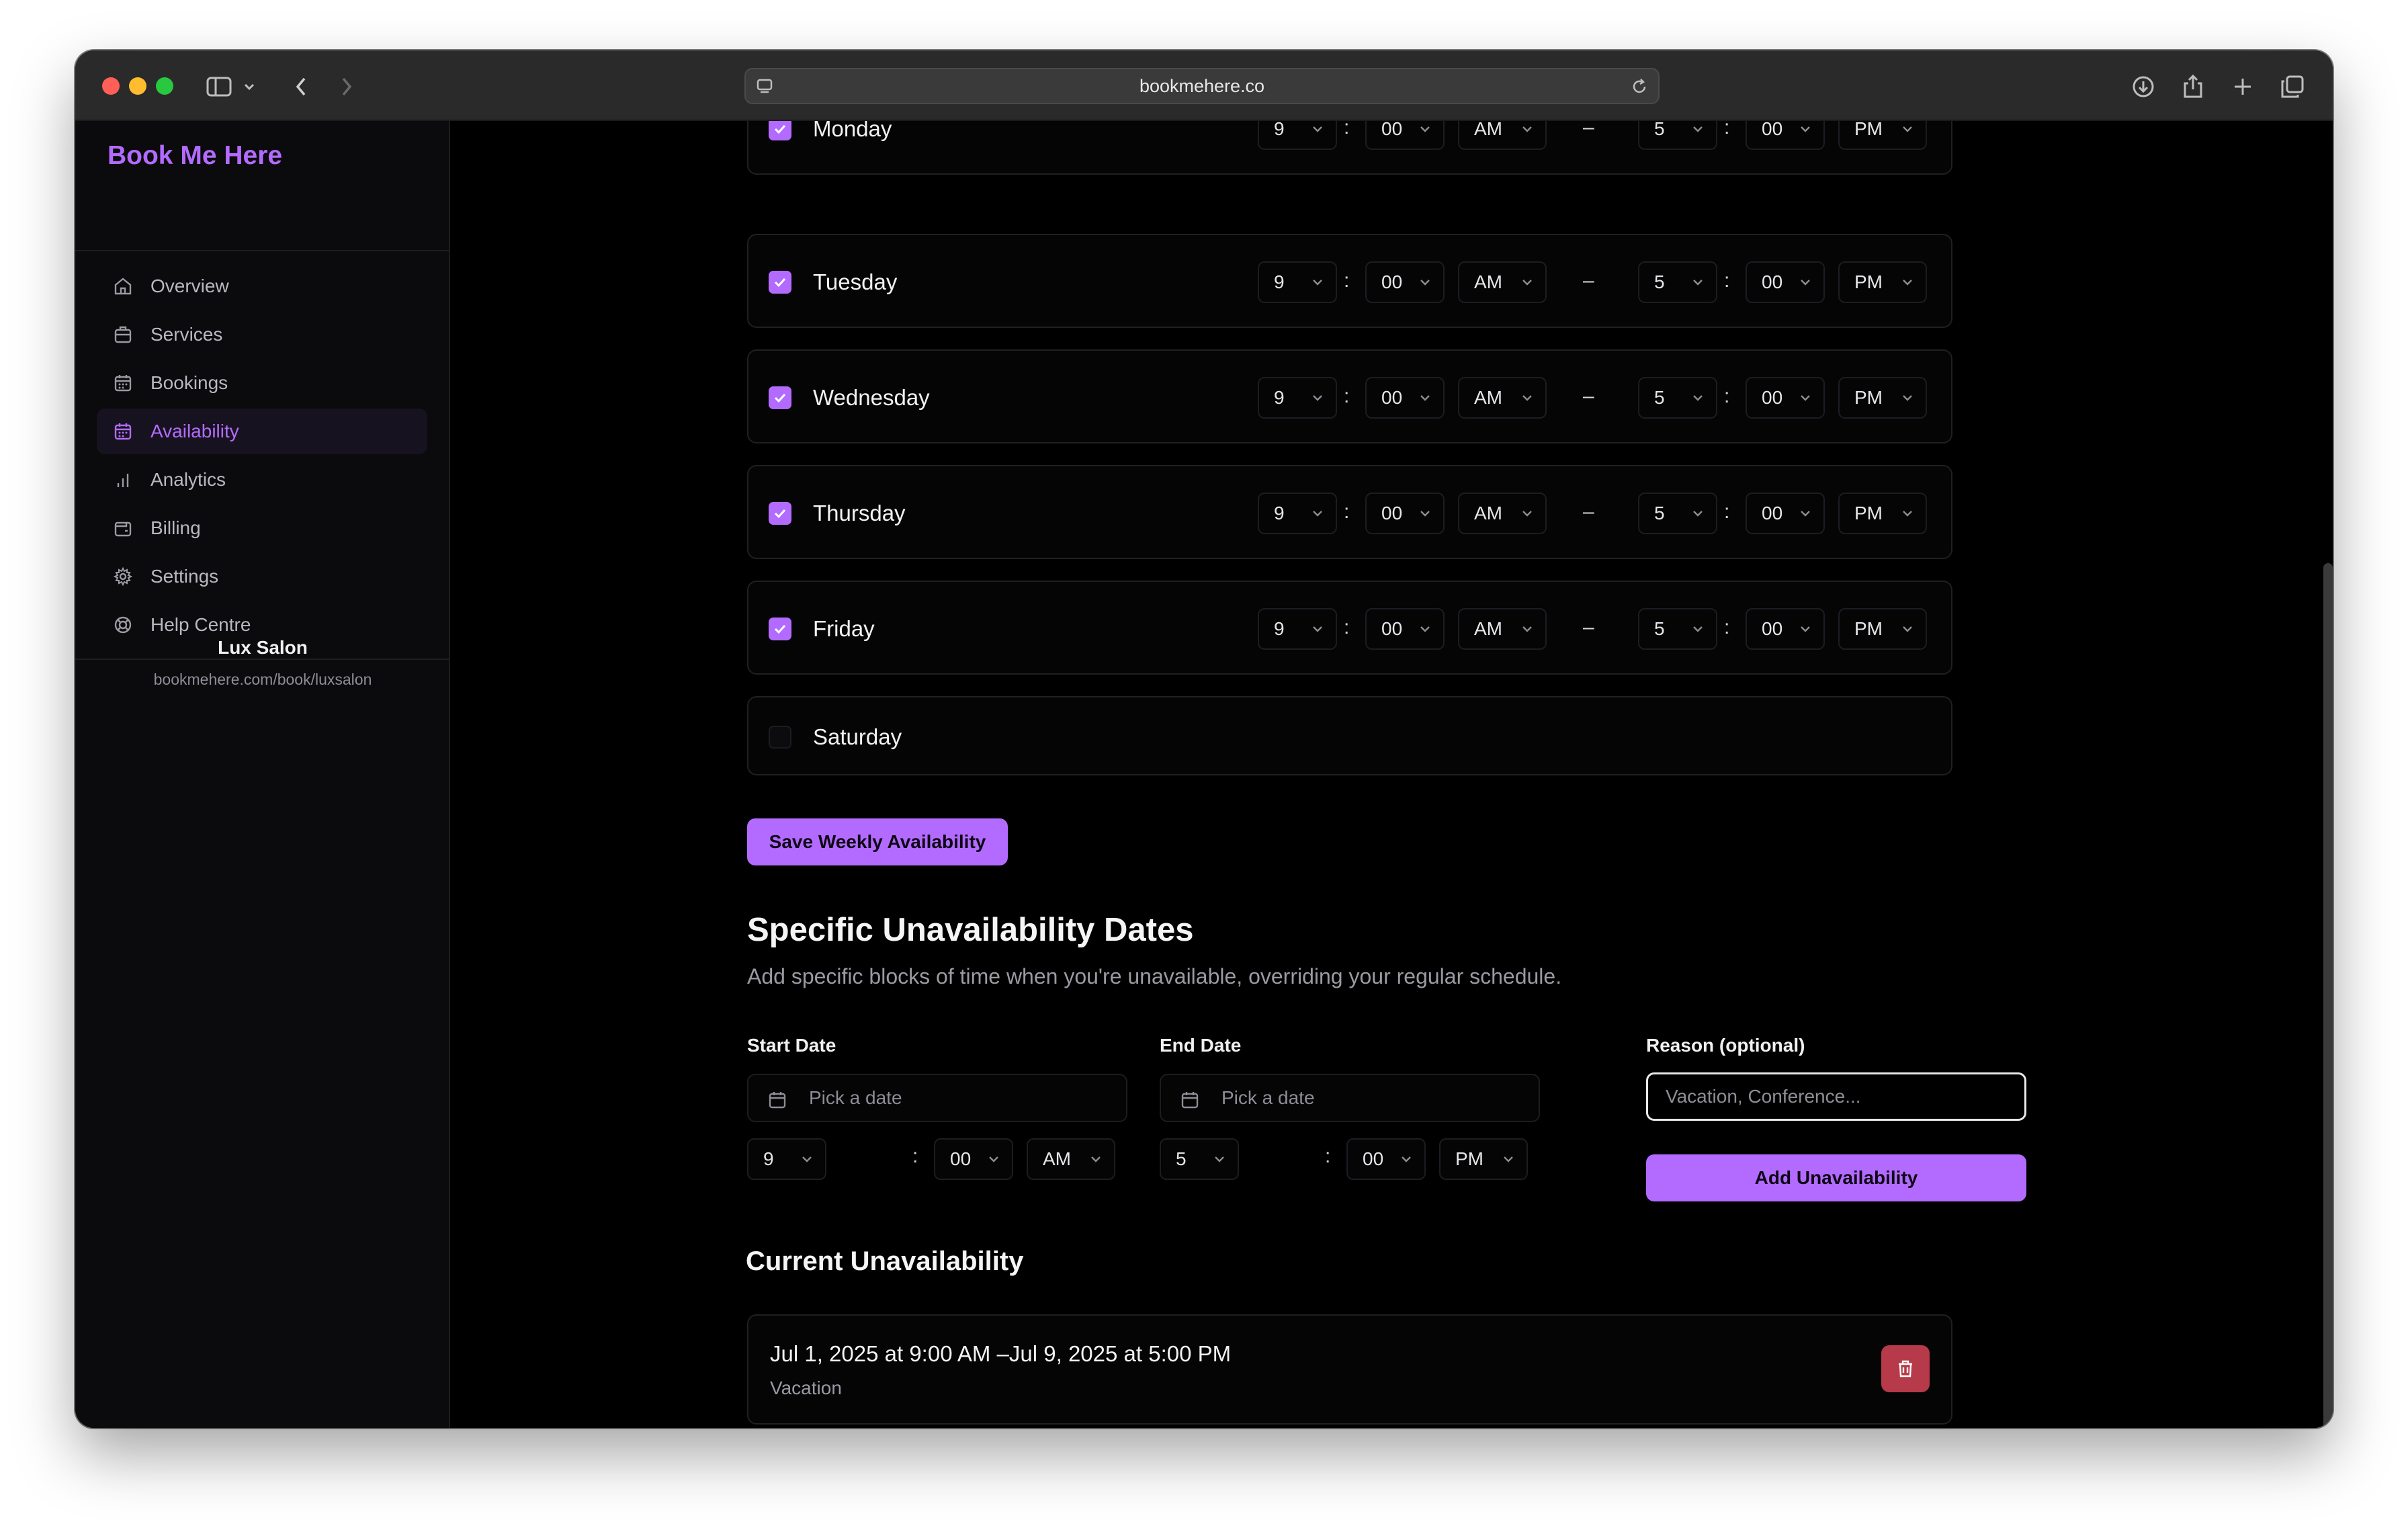 The height and width of the screenshot is (1528, 2408). Describe the element at coordinates (1639, 86) in the screenshot. I see `reload-icon` at that location.